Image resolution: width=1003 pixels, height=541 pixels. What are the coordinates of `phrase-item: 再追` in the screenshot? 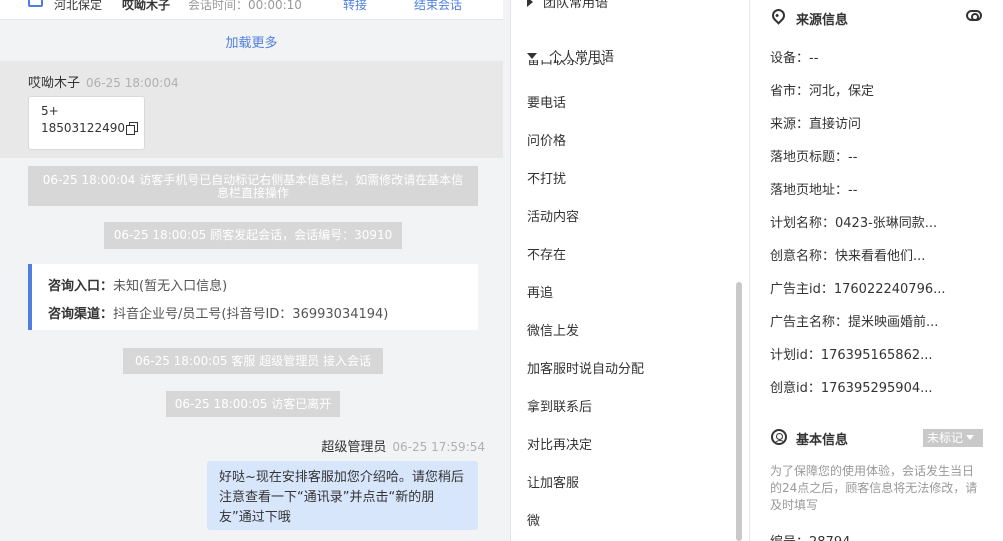 It's located at (540, 291).